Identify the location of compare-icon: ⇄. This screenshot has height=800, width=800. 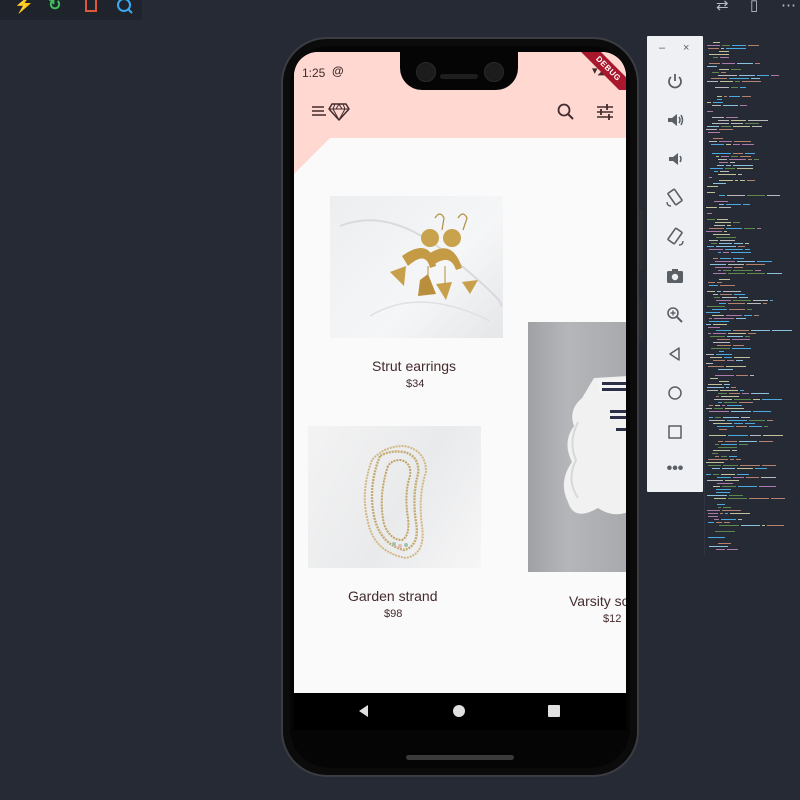
(722, 7).